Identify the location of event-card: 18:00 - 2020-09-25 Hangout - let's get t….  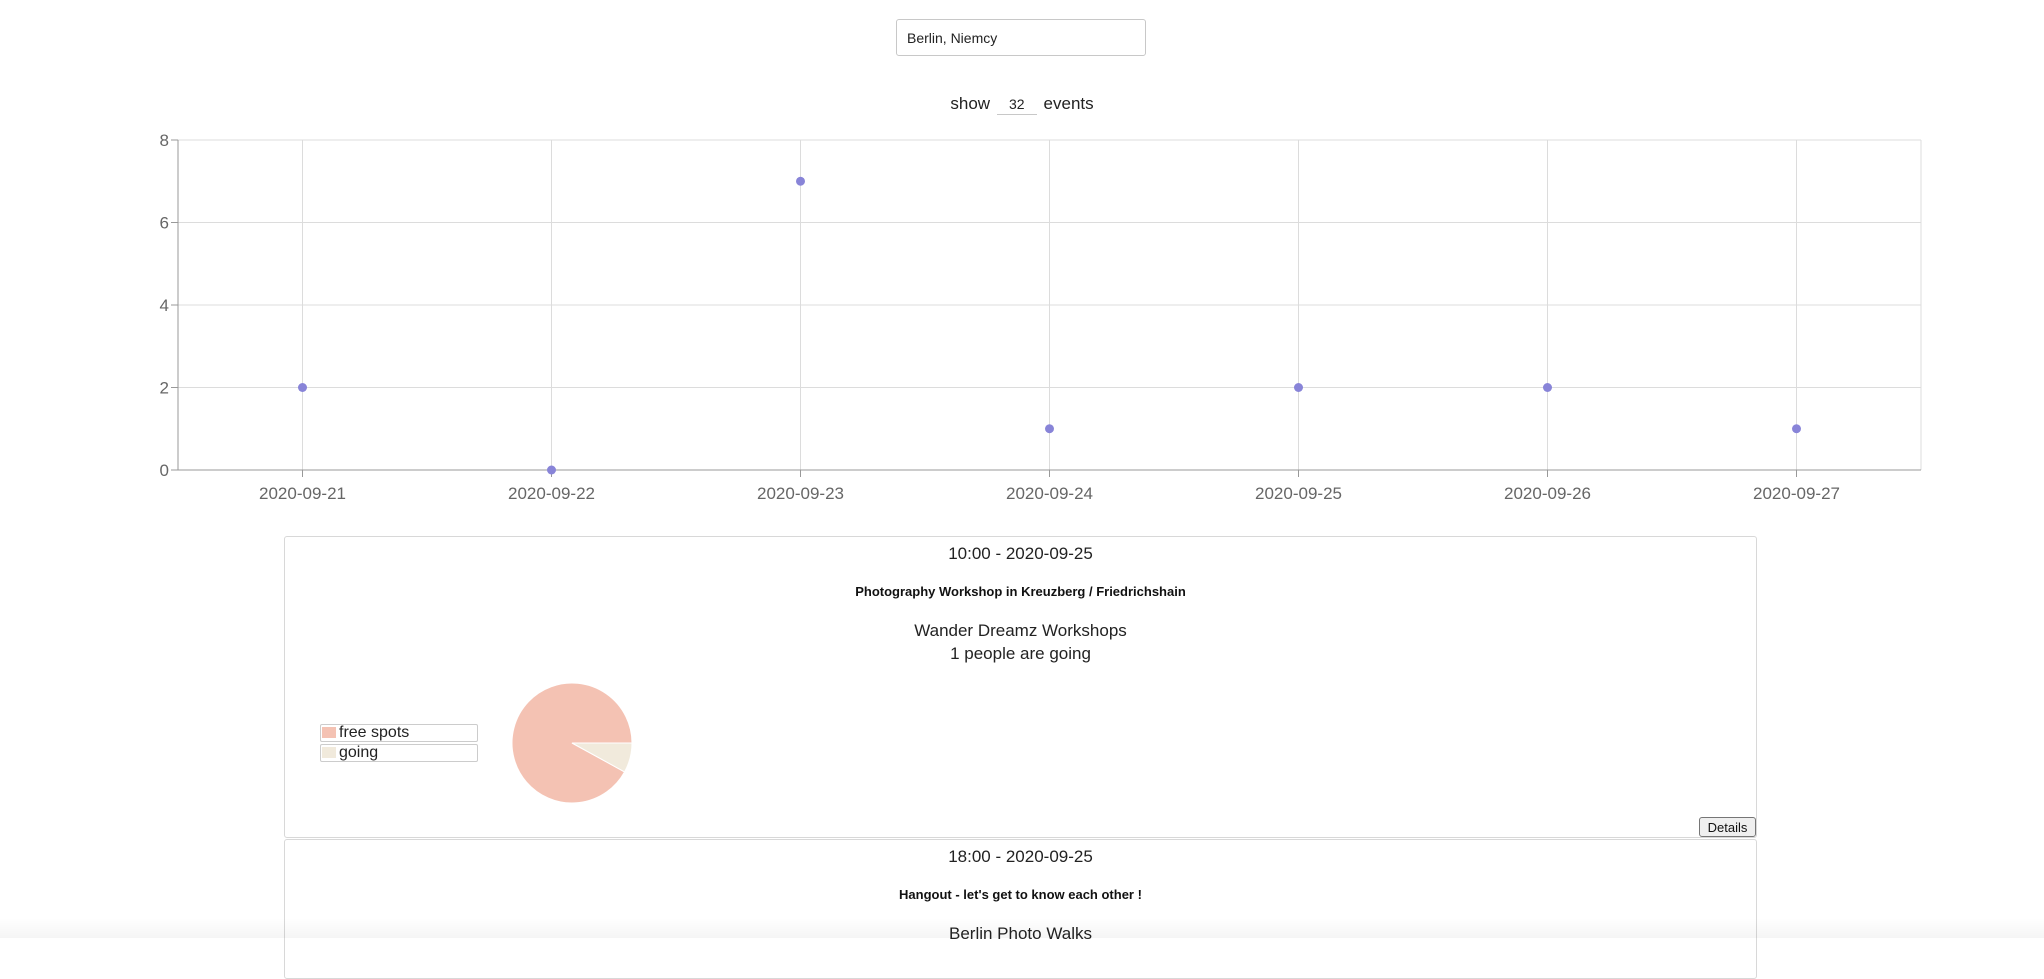
(1020, 909).